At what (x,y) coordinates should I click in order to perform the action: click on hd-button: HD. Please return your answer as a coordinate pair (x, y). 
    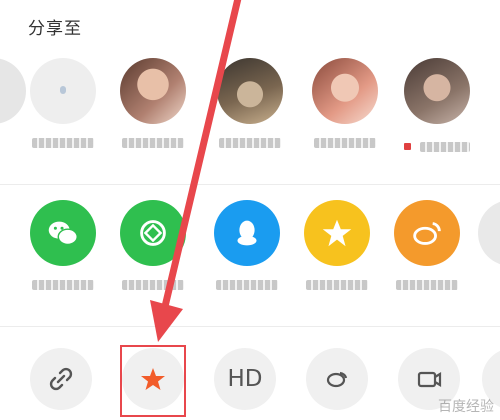
    Looking at the image, I should click on (245, 379).